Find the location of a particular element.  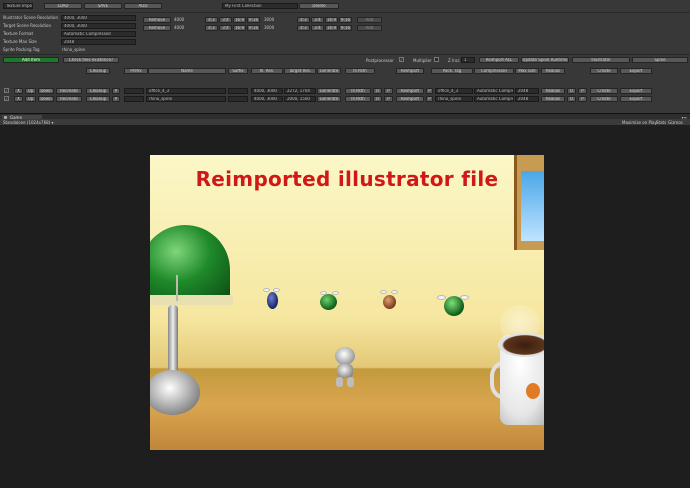

target-res-field: 4000, 3000 is located at coordinates (98, 26).